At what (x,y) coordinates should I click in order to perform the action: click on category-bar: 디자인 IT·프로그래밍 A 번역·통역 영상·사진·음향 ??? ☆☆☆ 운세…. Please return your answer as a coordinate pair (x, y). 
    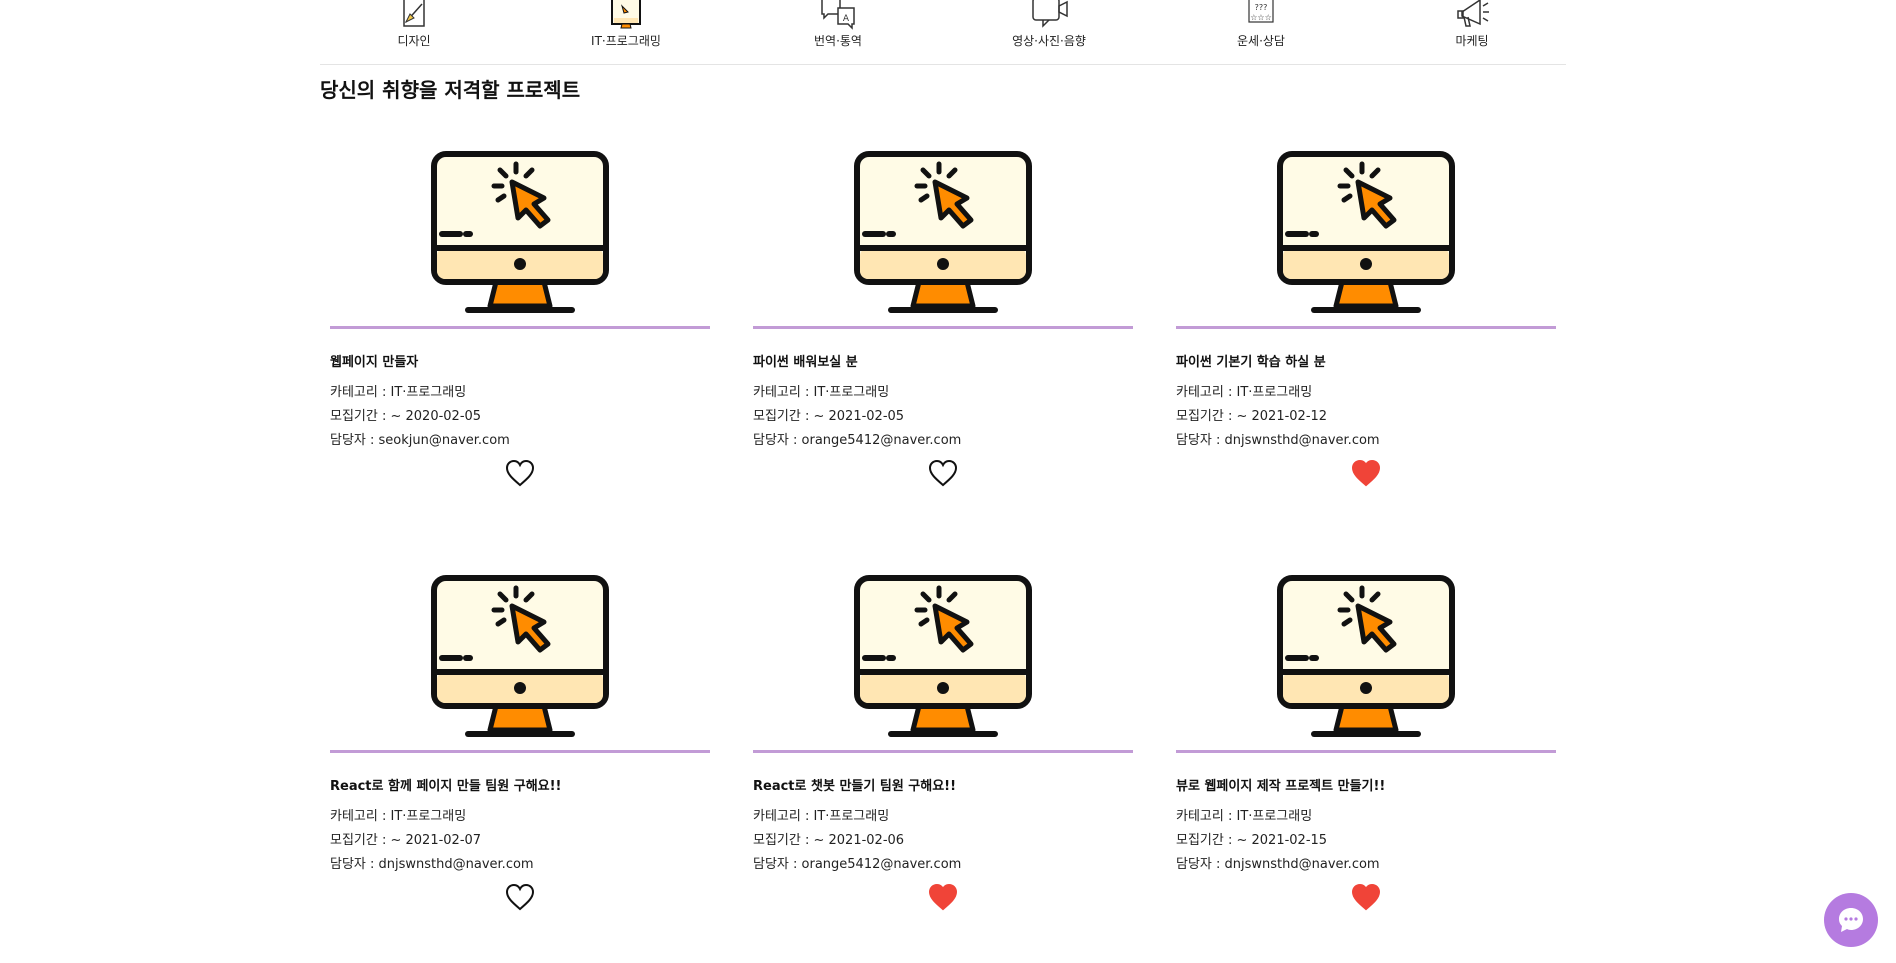
    Looking at the image, I should click on (943, 32).